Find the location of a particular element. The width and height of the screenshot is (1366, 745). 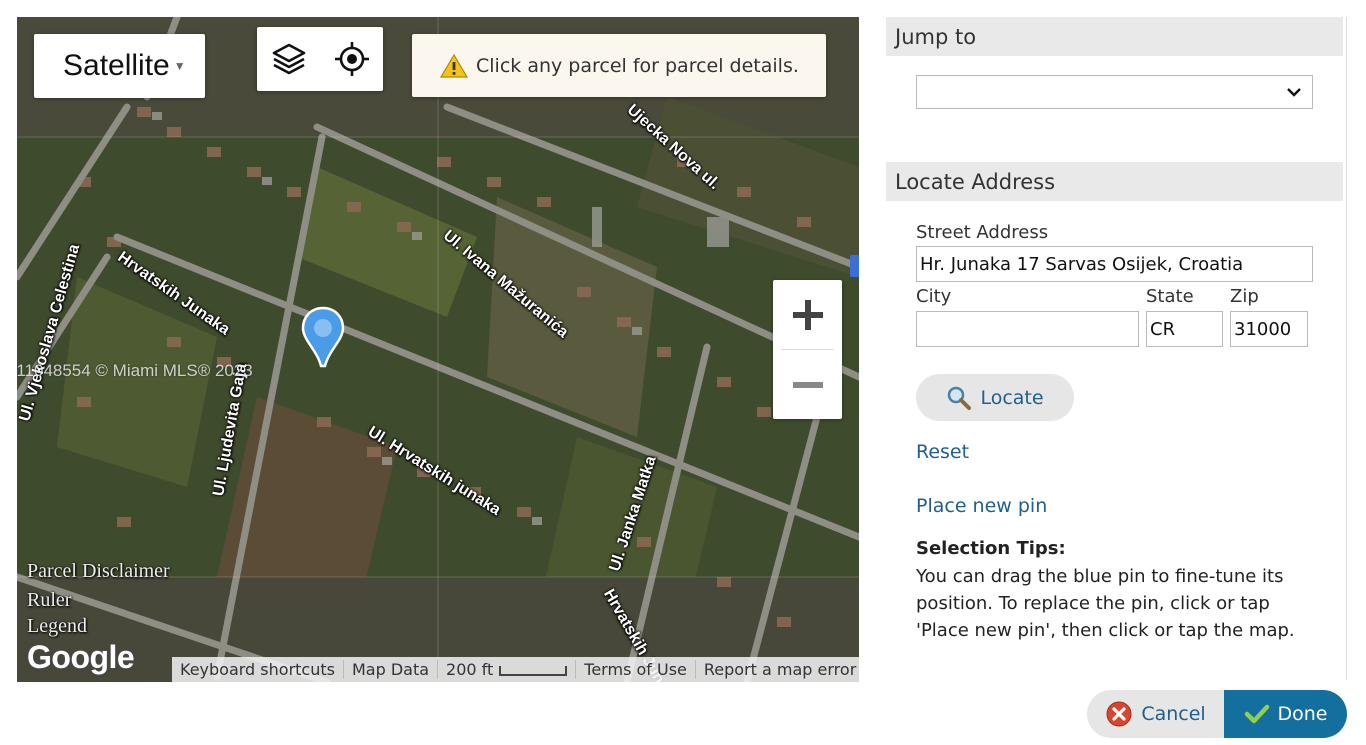

chevron-down-icon is located at coordinates (1294, 92).